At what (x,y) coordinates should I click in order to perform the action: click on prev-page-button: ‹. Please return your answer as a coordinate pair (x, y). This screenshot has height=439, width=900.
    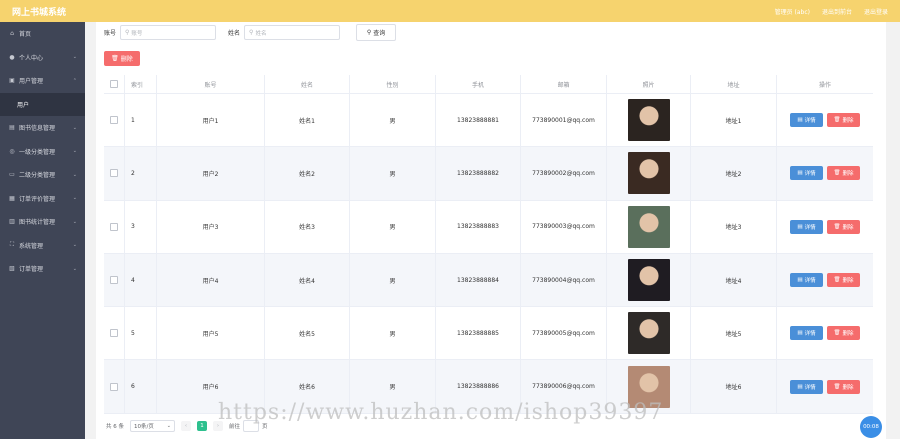
    Looking at the image, I should click on (186, 426).